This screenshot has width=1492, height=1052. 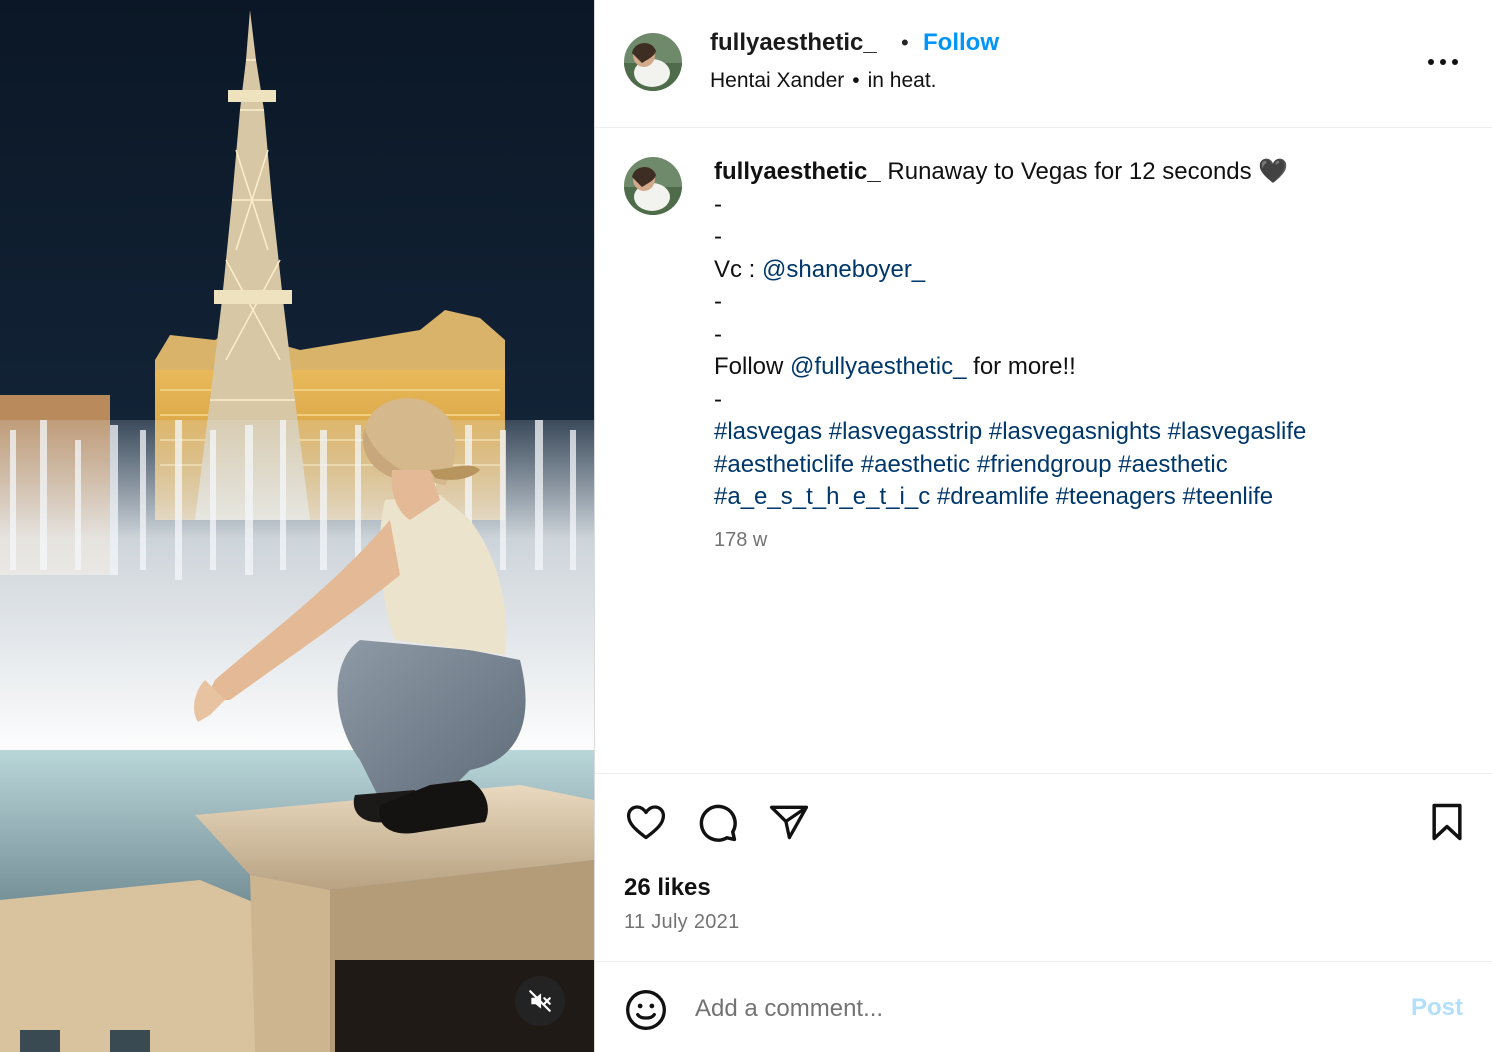 I want to click on more-options-icon, so click(x=1443, y=62).